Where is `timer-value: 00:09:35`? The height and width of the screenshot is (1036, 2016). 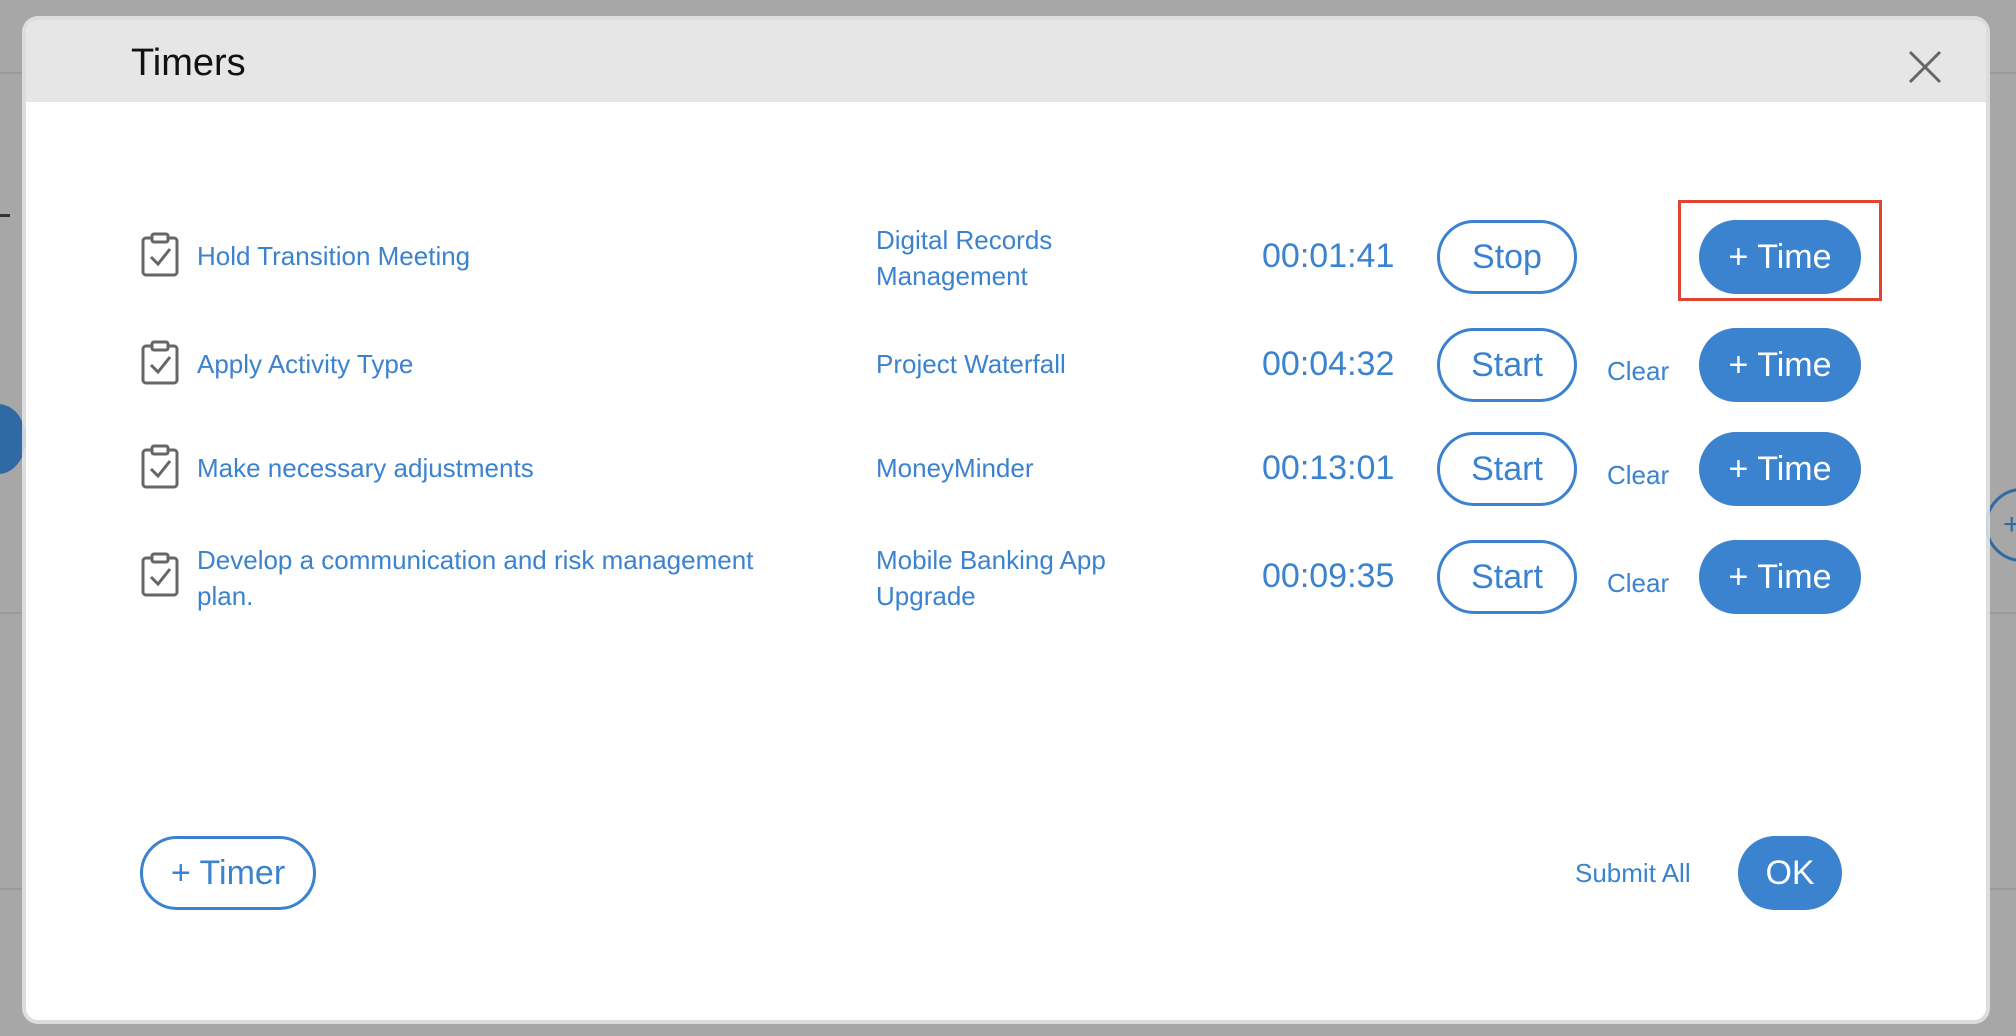
timer-value: 00:09:35 is located at coordinates (1328, 576).